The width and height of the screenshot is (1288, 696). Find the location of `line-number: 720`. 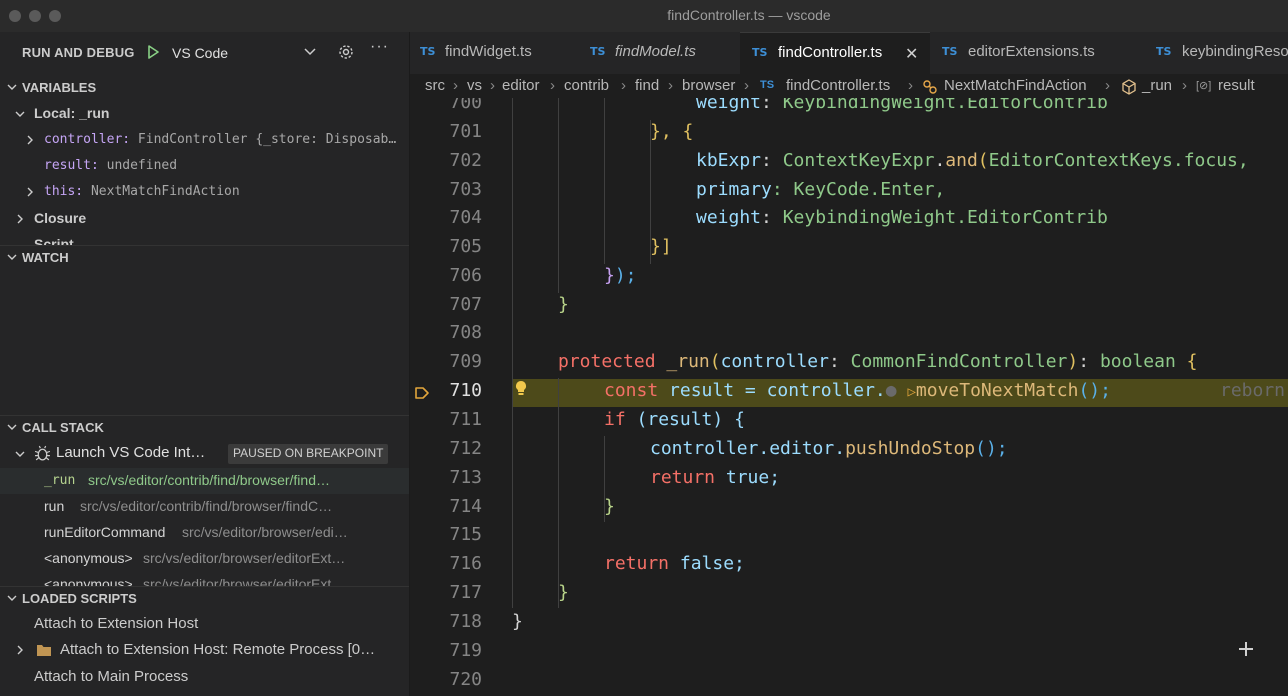

line-number: 720 is located at coordinates (465, 679).